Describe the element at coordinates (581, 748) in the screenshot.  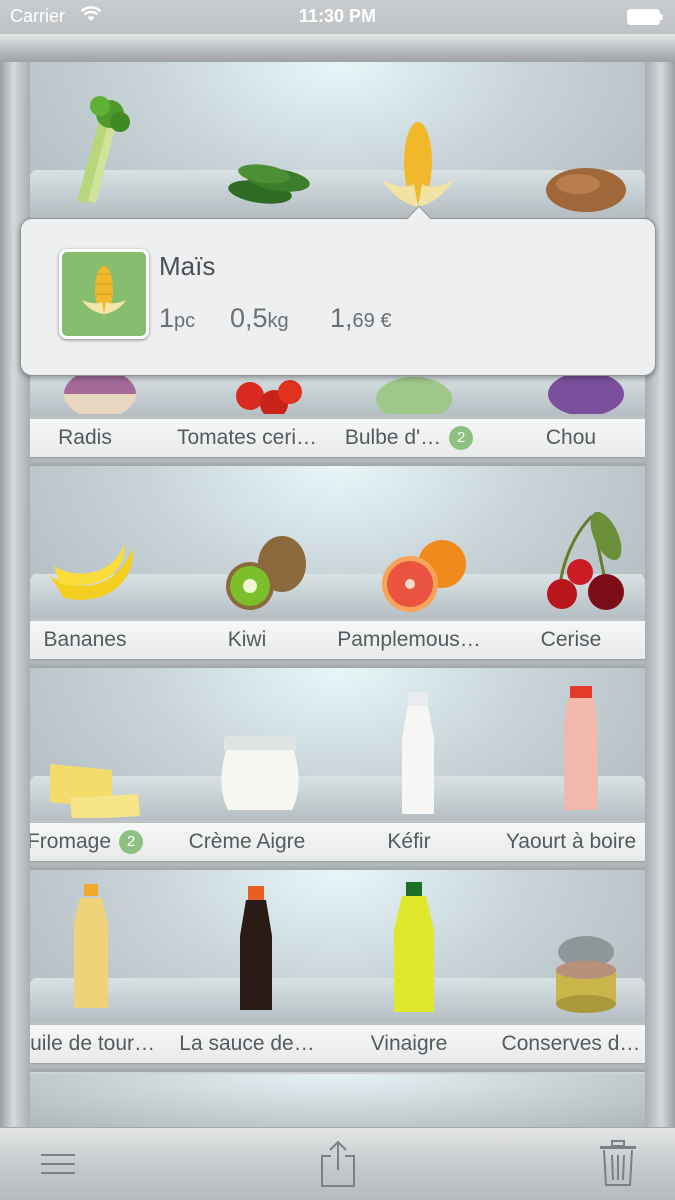
I see `yogurt-drink-icon` at that location.